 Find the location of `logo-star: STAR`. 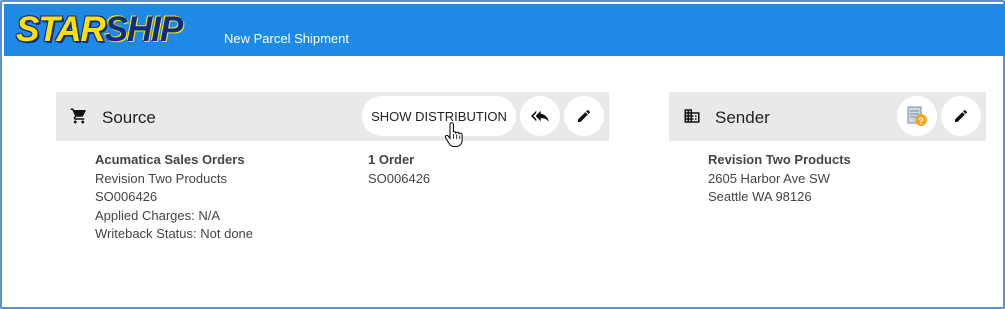

logo-star: STAR is located at coordinates (61, 29).